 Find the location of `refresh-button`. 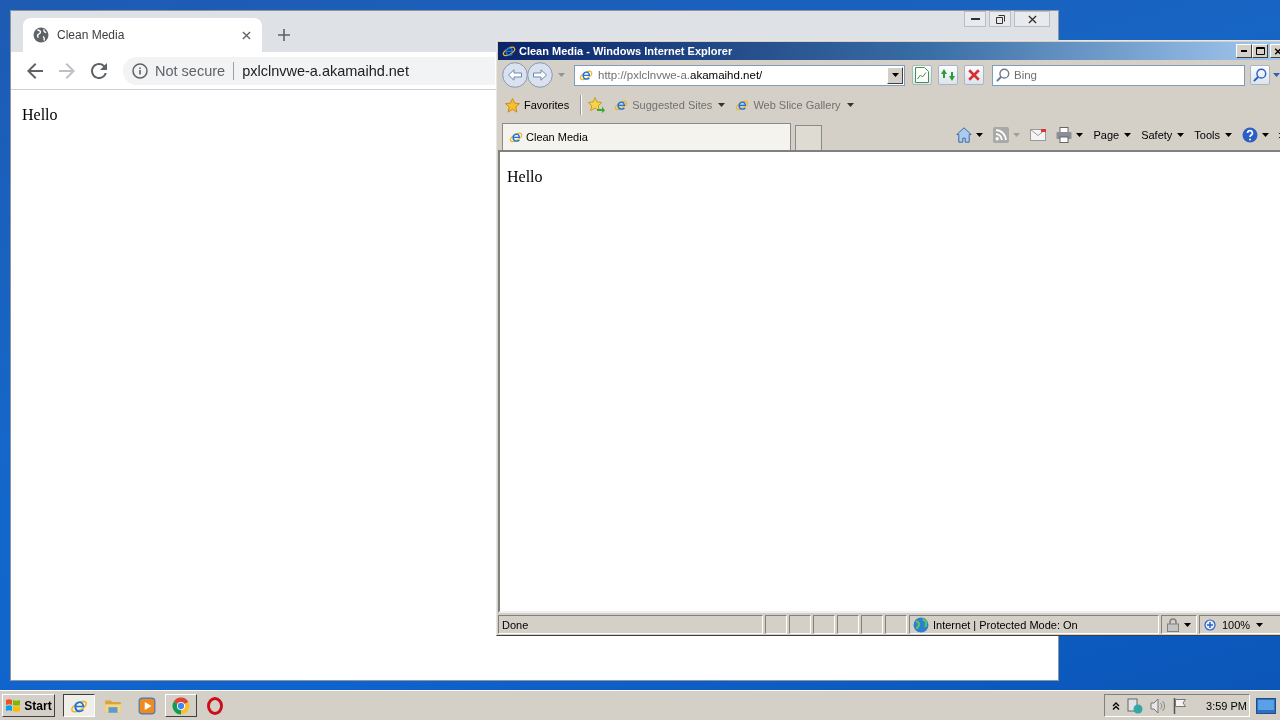

refresh-button is located at coordinates (948, 75).